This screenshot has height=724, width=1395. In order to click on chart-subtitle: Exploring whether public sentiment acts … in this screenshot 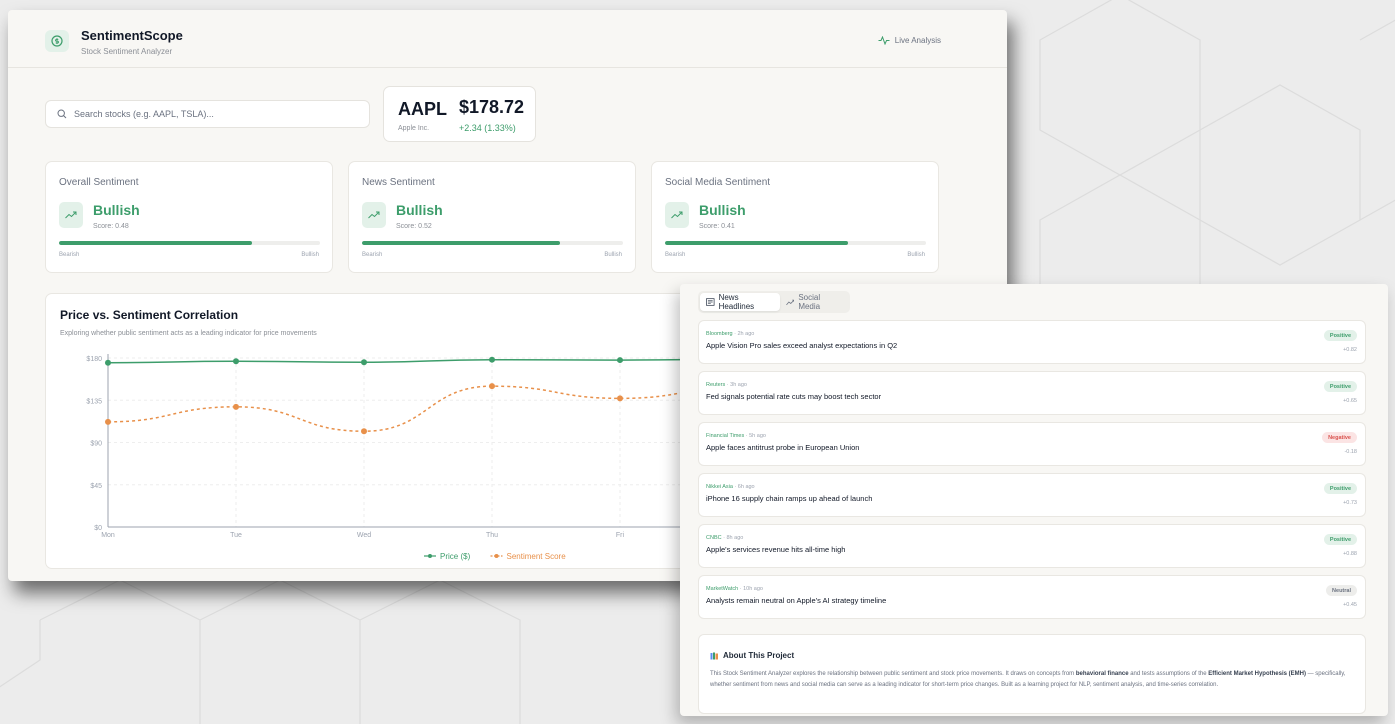, I will do `click(188, 333)`.